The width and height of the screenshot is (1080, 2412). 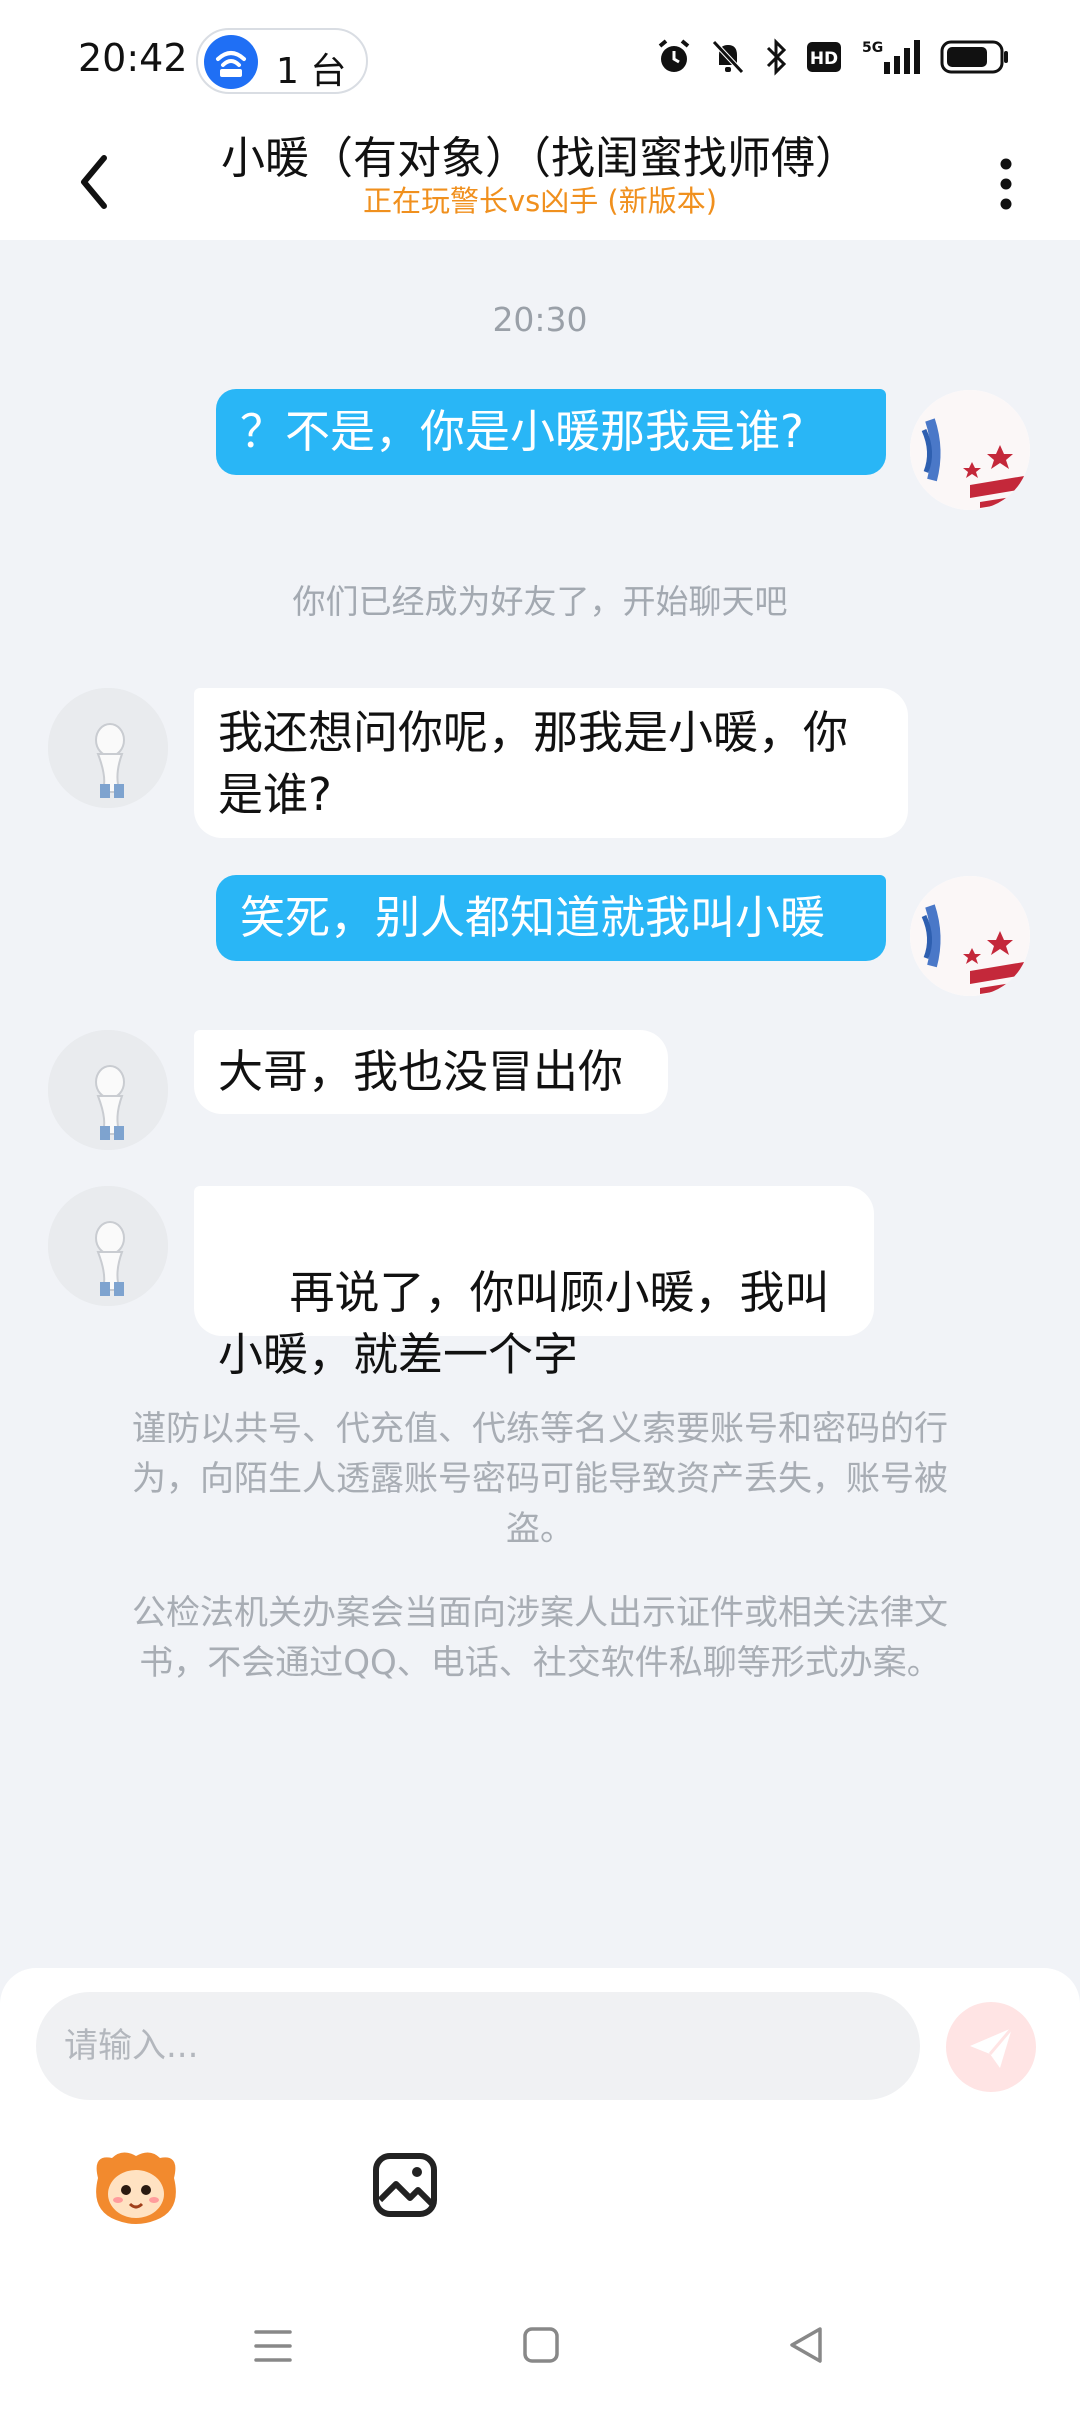 I want to click on chevron-left-icon, so click(x=94, y=182).